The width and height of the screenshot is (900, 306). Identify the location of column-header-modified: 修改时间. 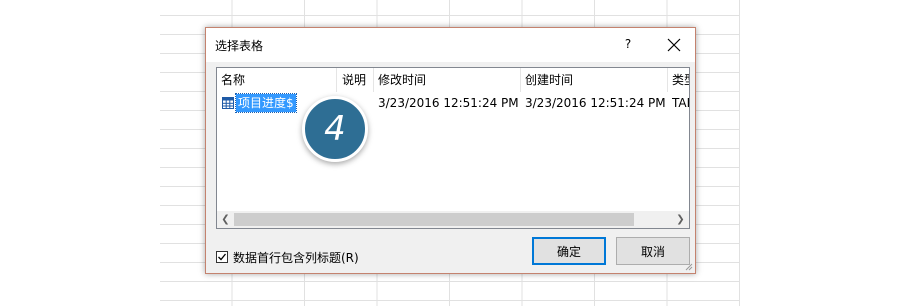
(447, 80).